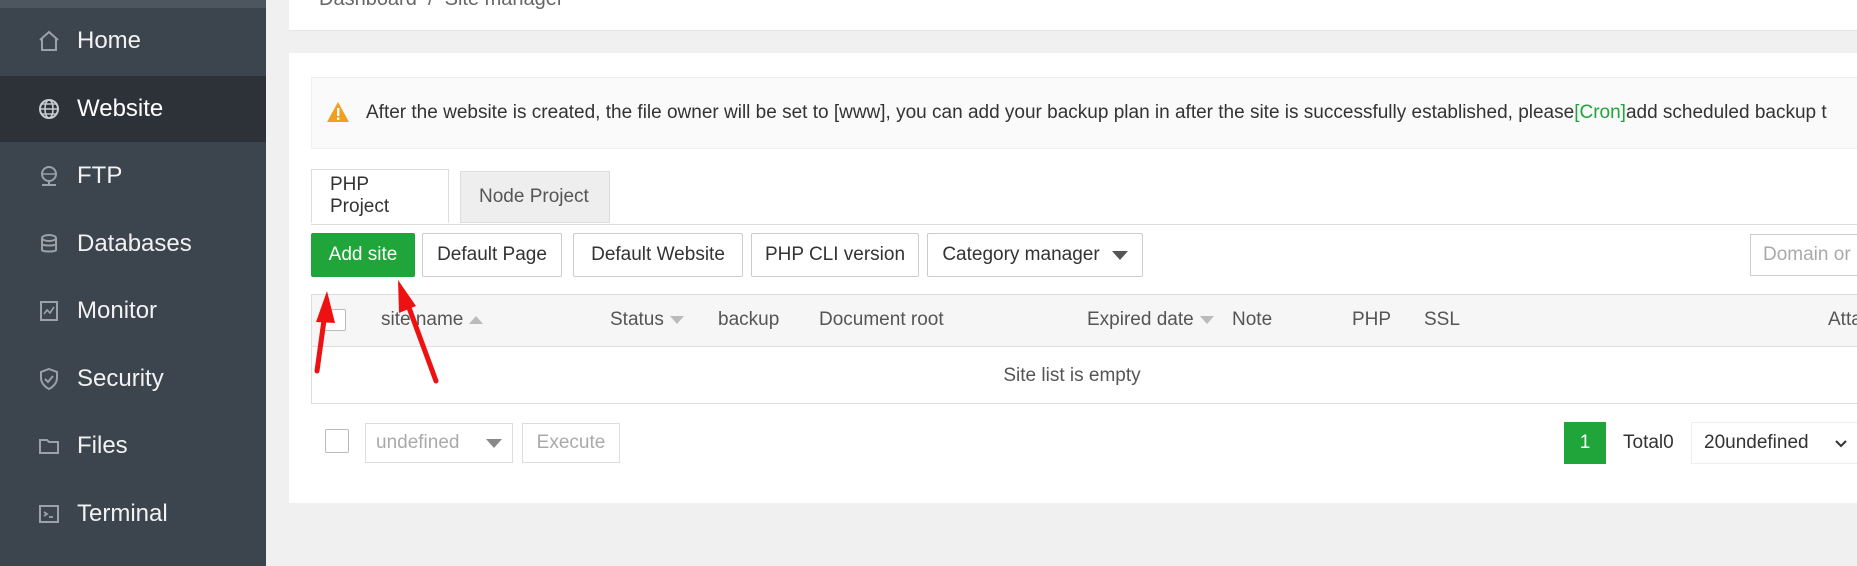 The height and width of the screenshot is (566, 1857). What do you see at coordinates (49, 379) in the screenshot?
I see `shield-icon` at bounding box center [49, 379].